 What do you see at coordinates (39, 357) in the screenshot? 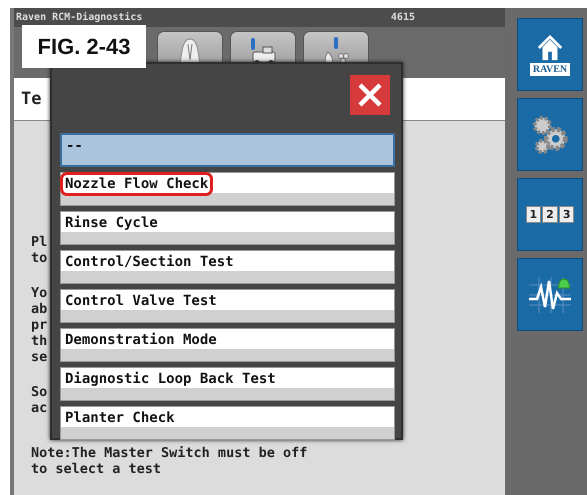
I see `instruction-text: se` at bounding box center [39, 357].